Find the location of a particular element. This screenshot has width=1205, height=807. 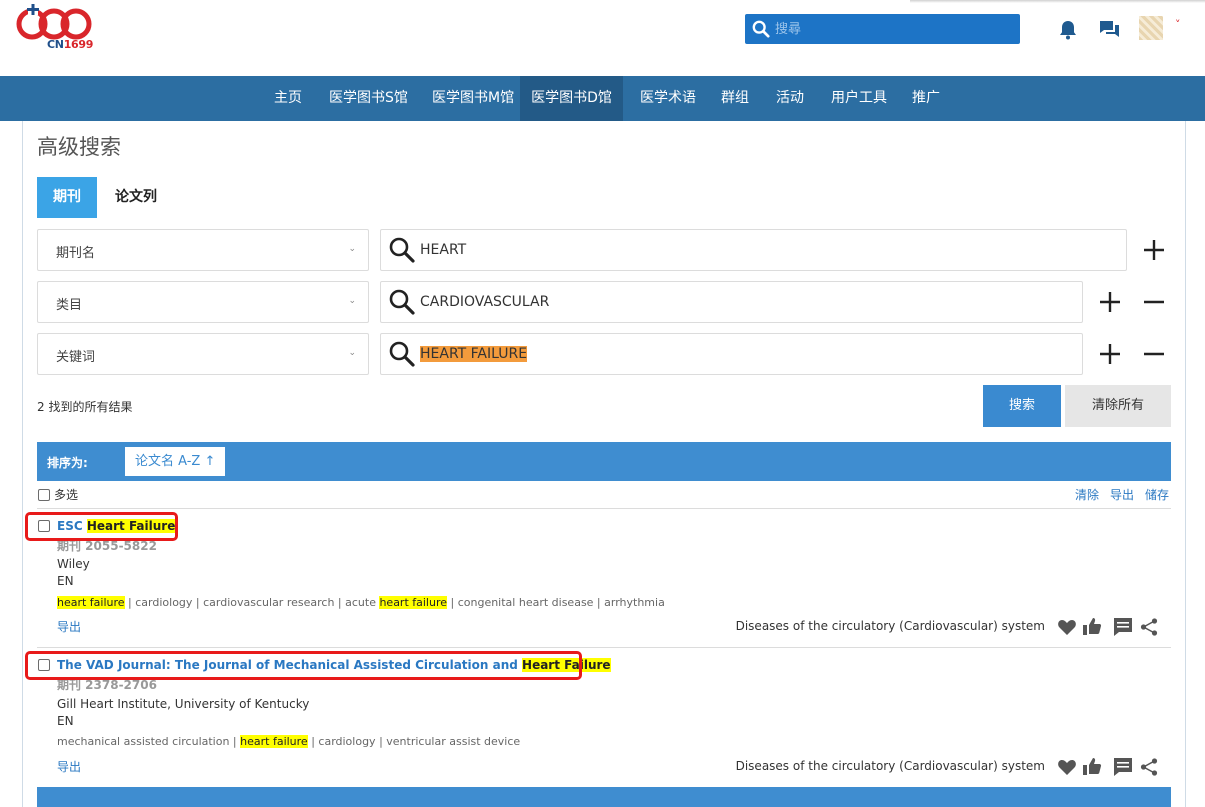

query-input-1: HEART is located at coordinates (753, 250).